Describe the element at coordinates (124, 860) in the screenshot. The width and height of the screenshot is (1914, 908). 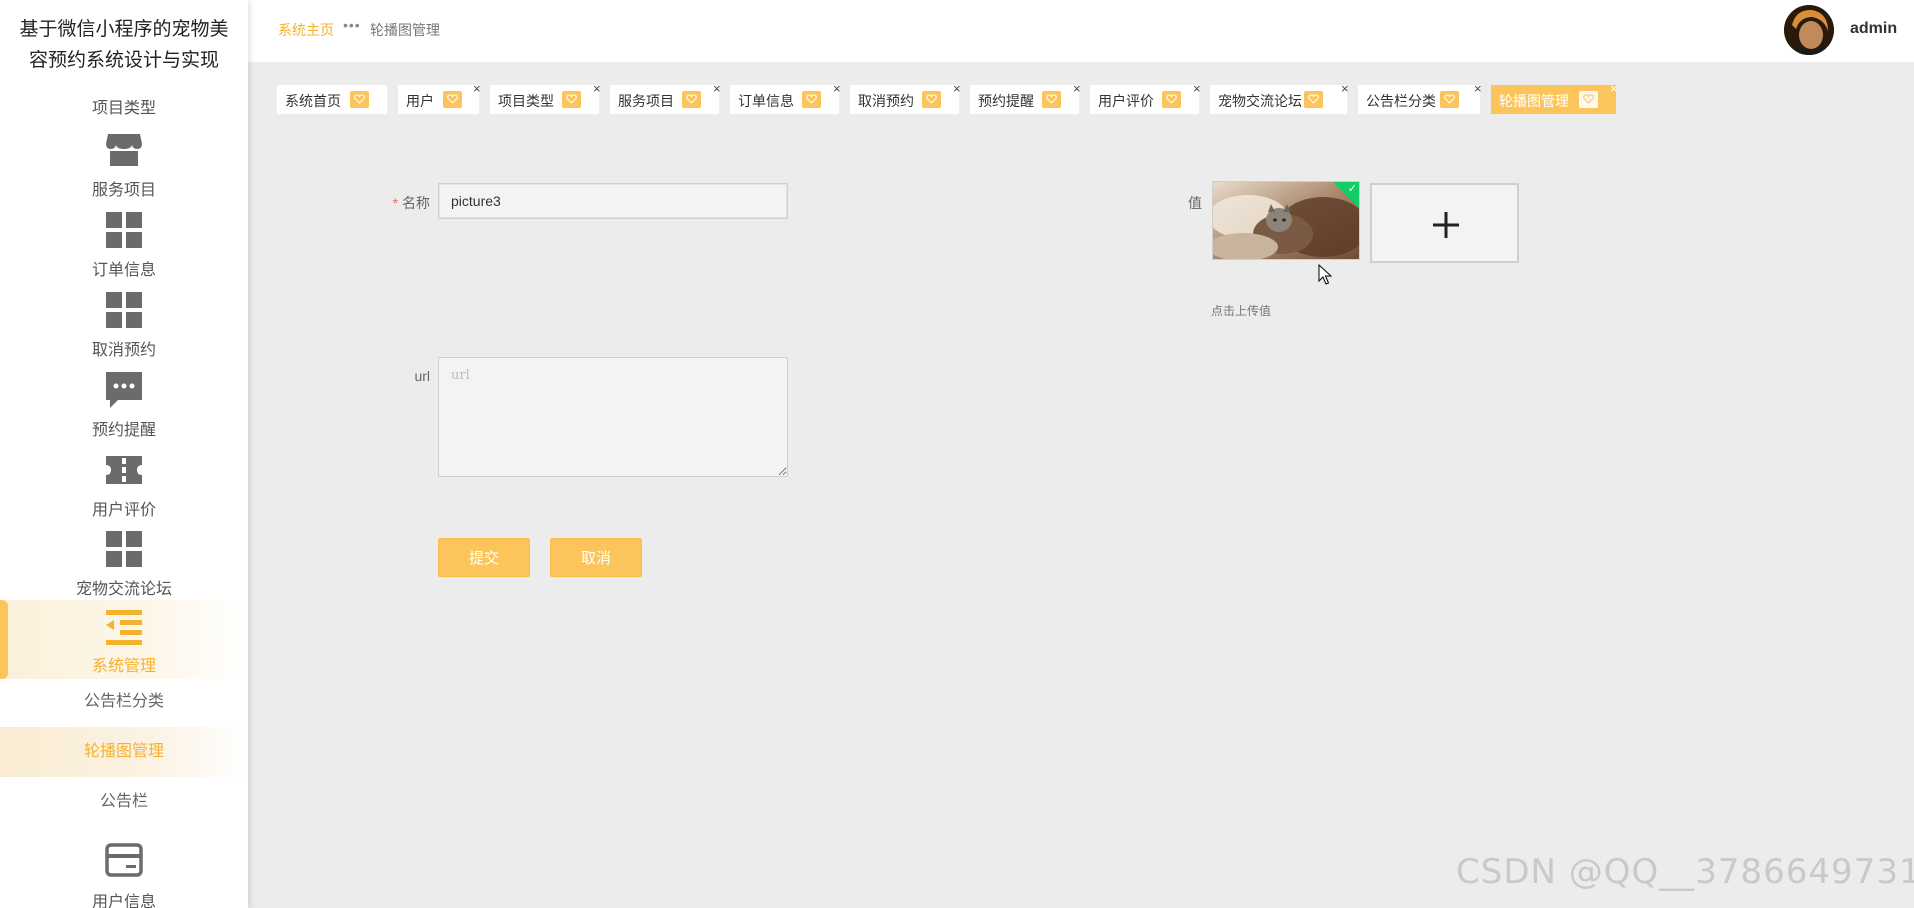
I see `card-icon` at that location.